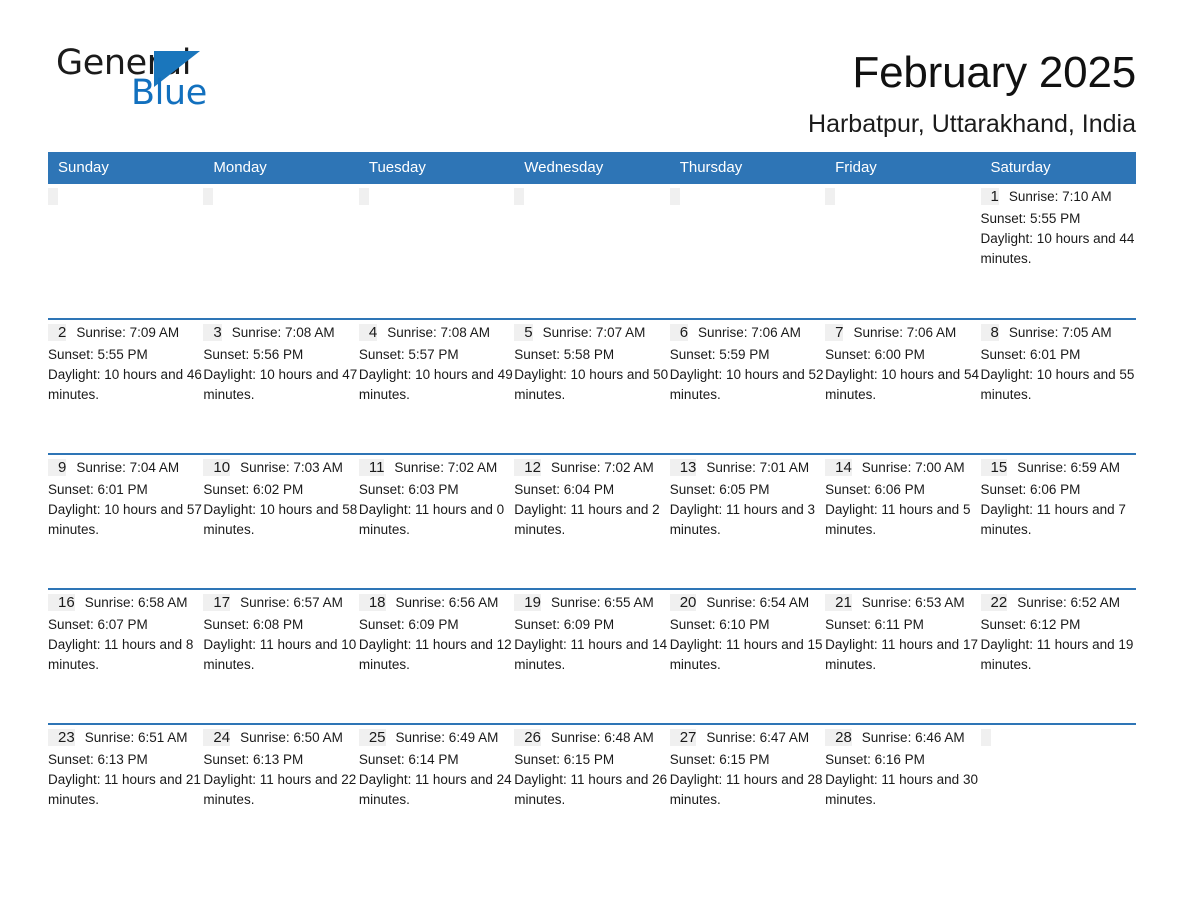 The width and height of the screenshot is (1188, 918). I want to click on day-number: 25, so click(372, 737).